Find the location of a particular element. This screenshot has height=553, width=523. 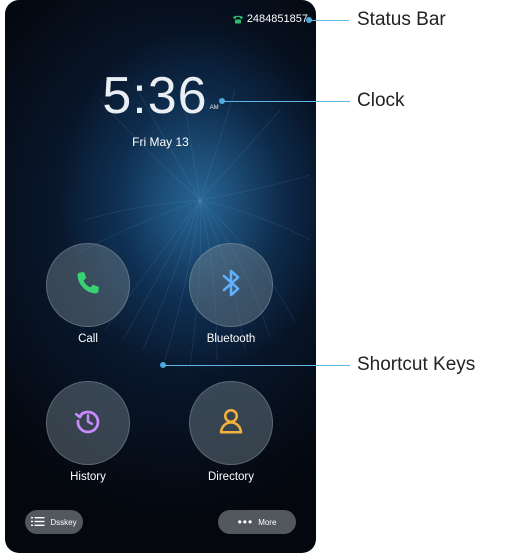

more-label: More is located at coordinates (267, 522).